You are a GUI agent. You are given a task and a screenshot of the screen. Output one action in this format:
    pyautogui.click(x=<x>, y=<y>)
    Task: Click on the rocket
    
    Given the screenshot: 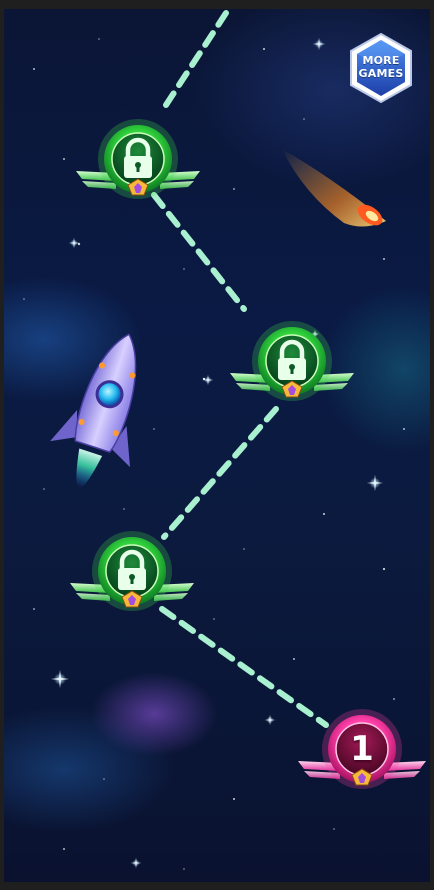 What is the action you would take?
    pyautogui.click(x=93, y=410)
    